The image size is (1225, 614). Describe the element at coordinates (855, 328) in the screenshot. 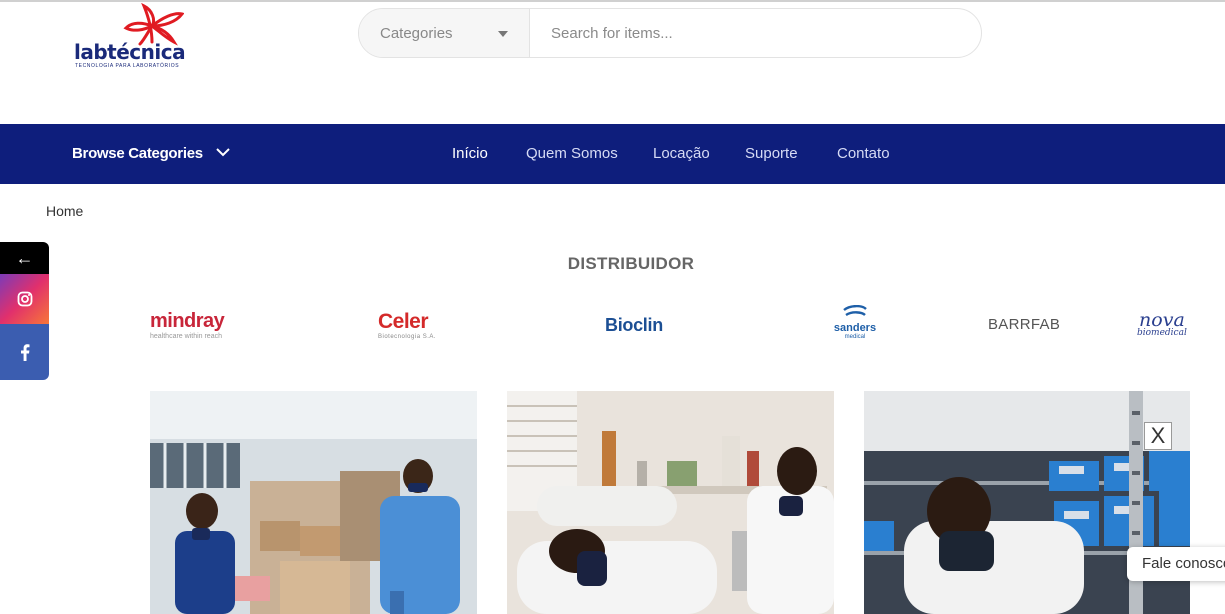

I see `brand-name: sanders` at that location.